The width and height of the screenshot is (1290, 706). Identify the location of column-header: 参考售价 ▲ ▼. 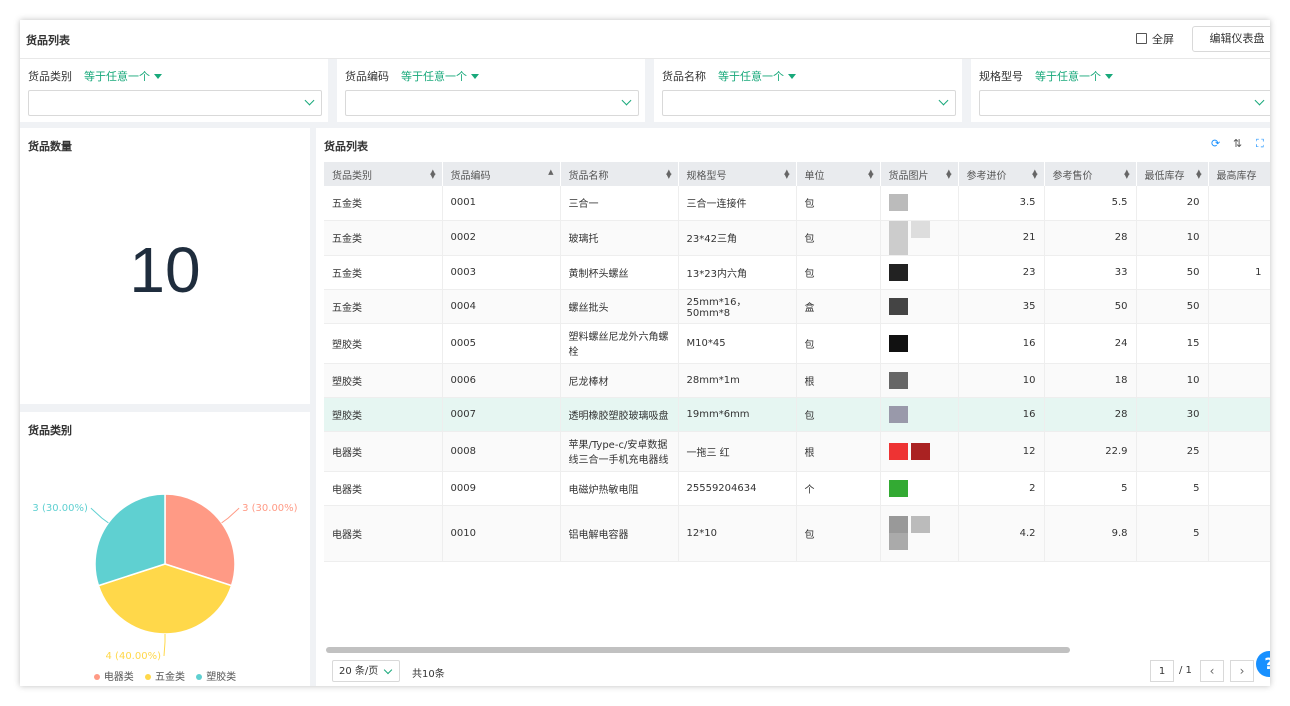
(1090, 174).